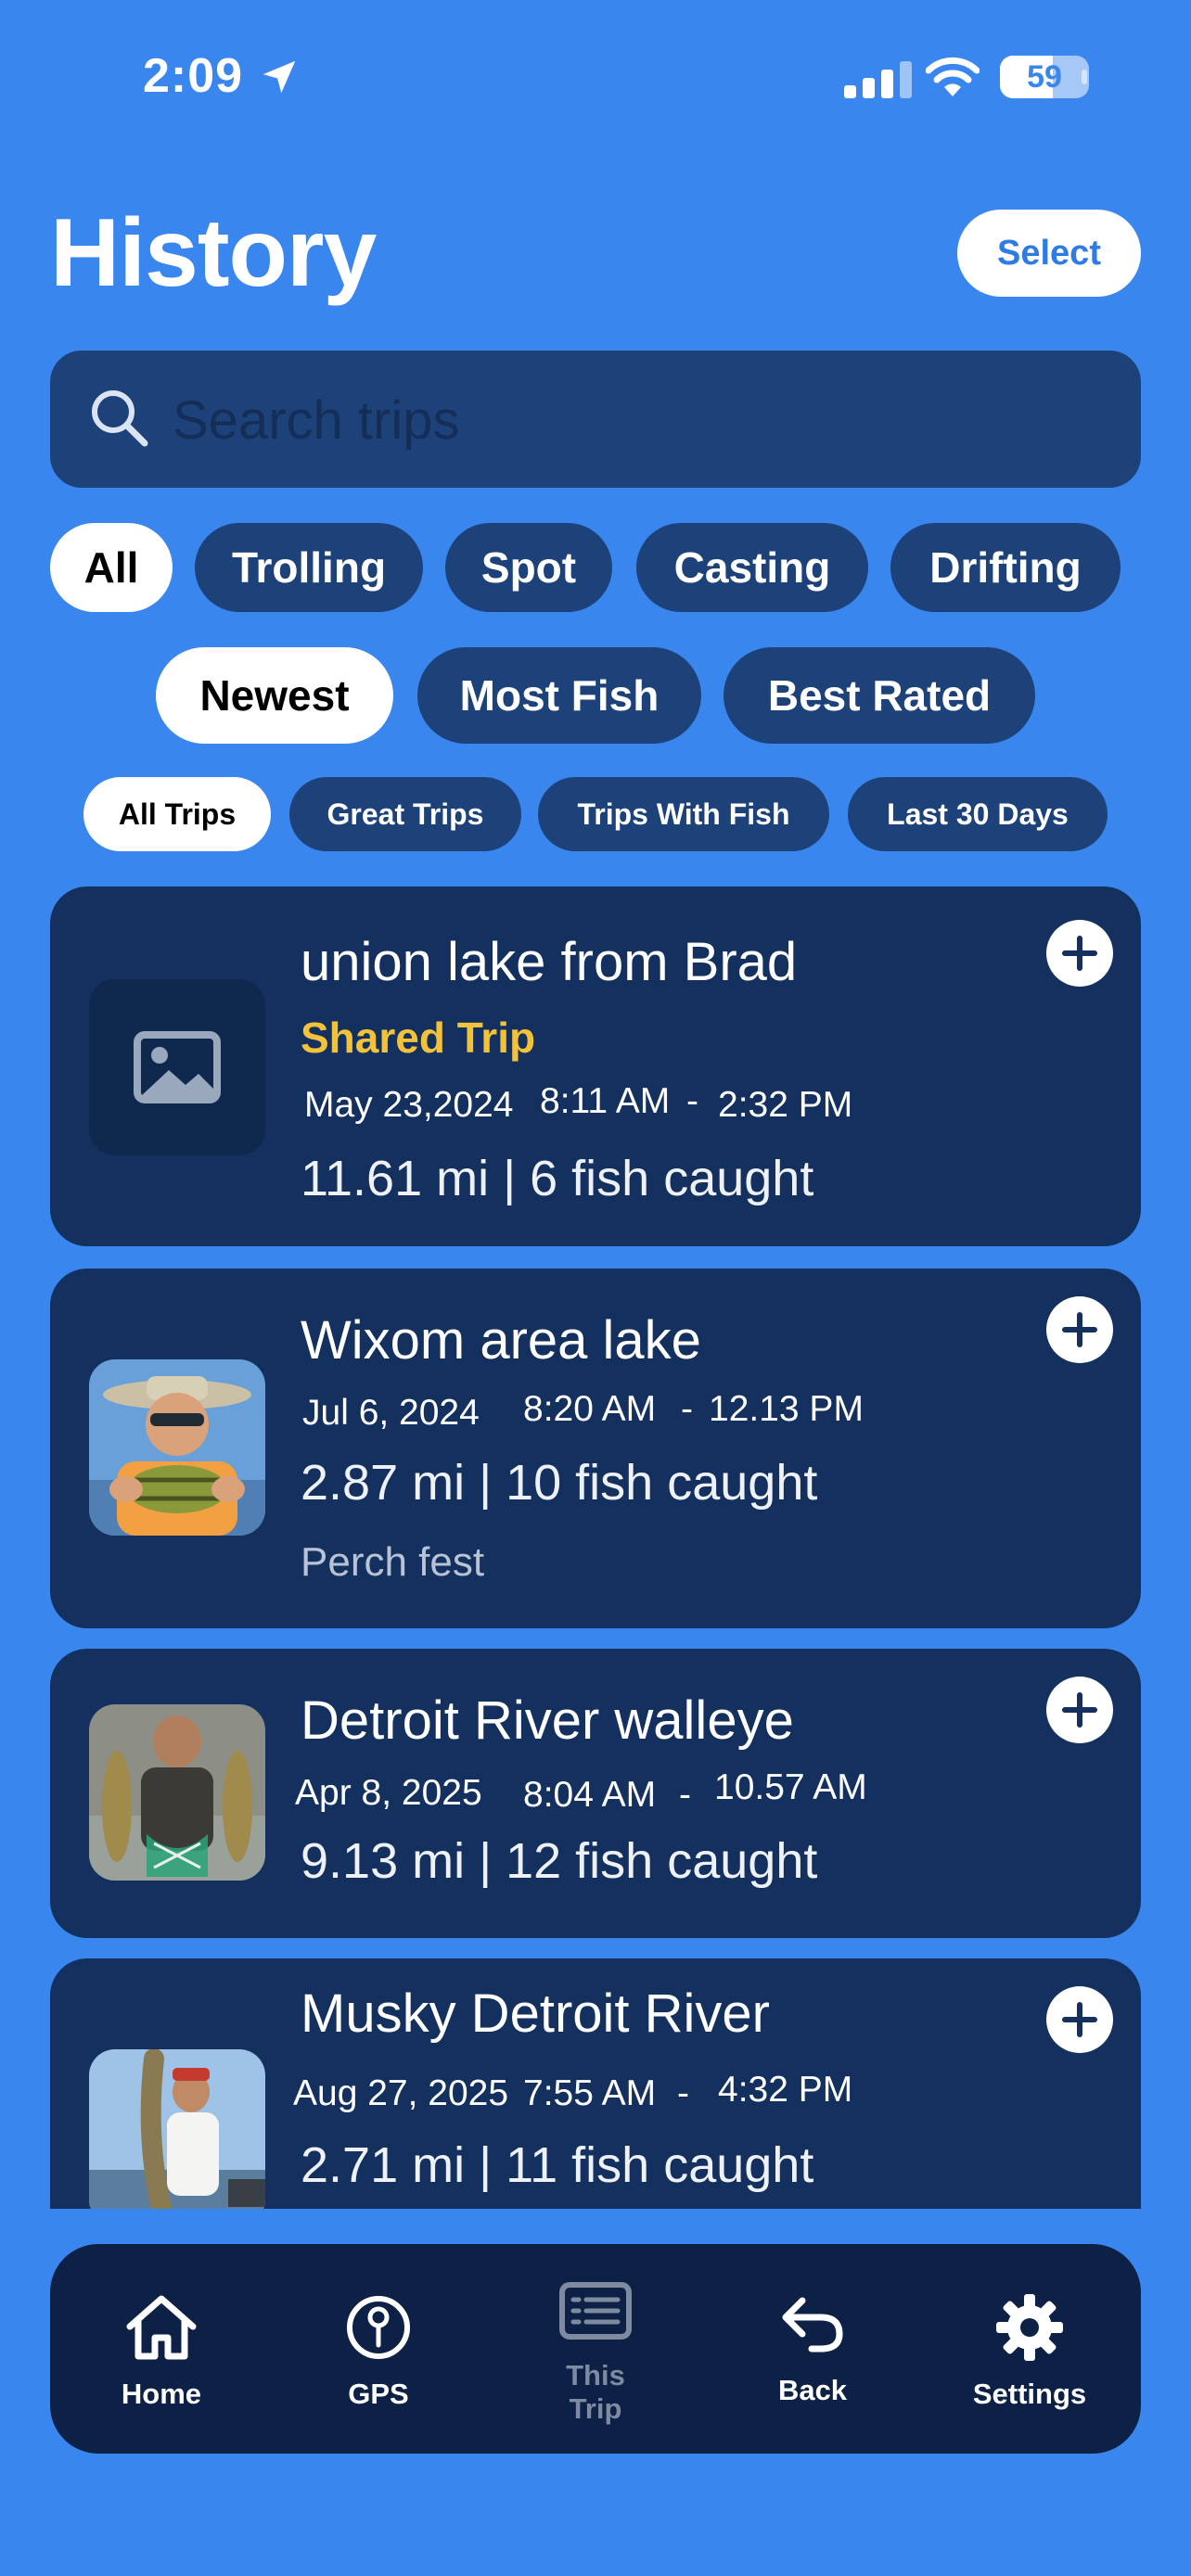  Describe the element at coordinates (812, 2390) in the screenshot. I see `tab-back-label: Back` at that location.